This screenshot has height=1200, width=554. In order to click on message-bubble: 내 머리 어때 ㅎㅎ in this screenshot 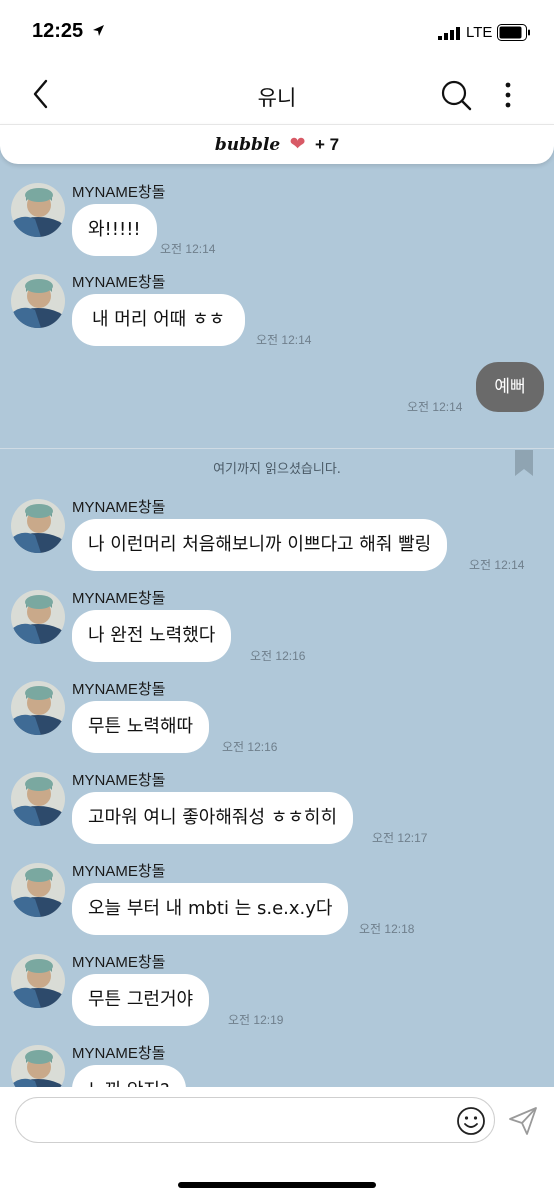, I will do `click(159, 320)`.